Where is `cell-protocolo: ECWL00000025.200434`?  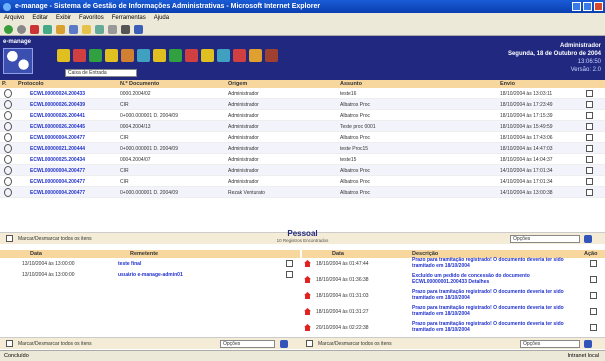
cell-protocolo: ECWL00000025.200434 is located at coordinates (57, 160).